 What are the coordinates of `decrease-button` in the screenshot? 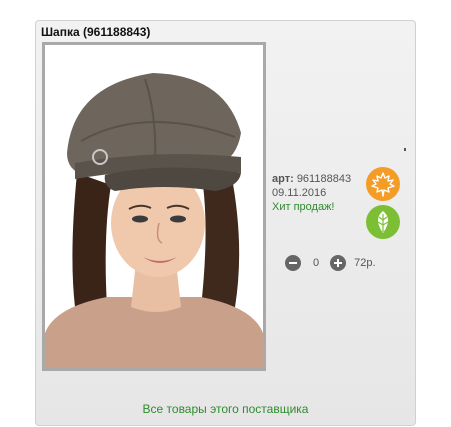 It's located at (293, 263).